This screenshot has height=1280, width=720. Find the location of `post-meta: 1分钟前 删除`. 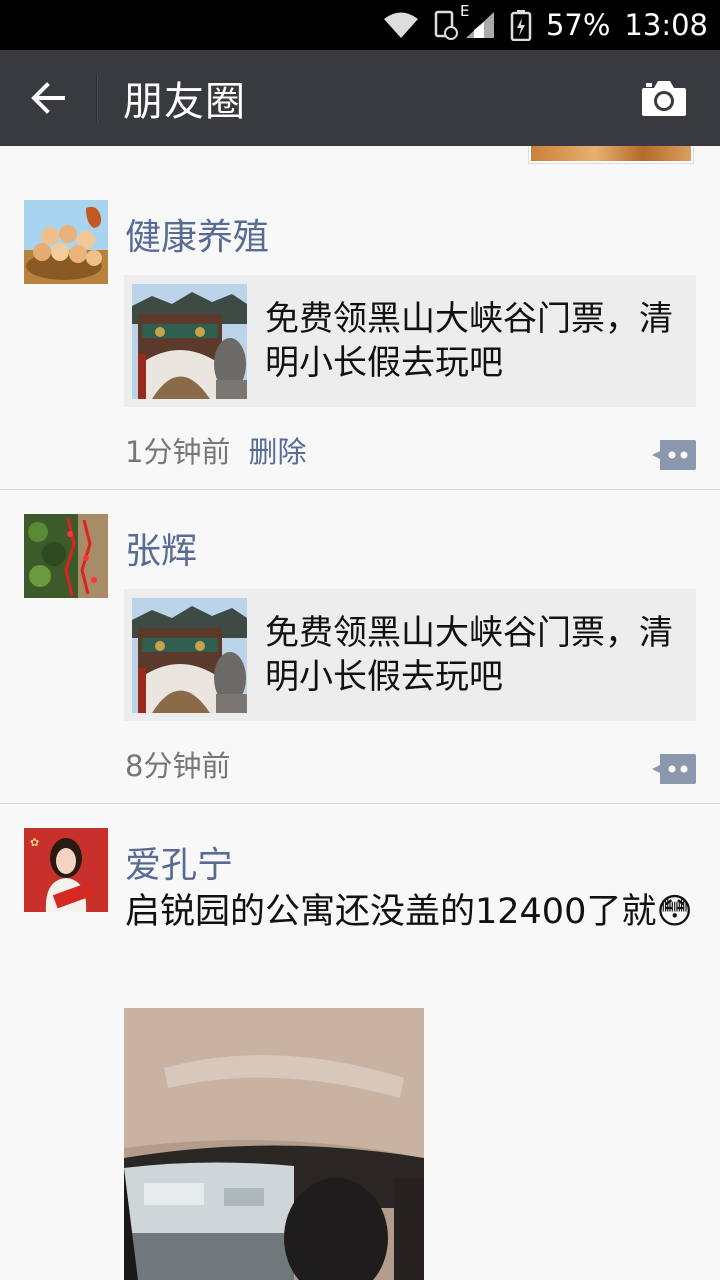

post-meta: 1分钟前 删除 is located at coordinates (215, 450).